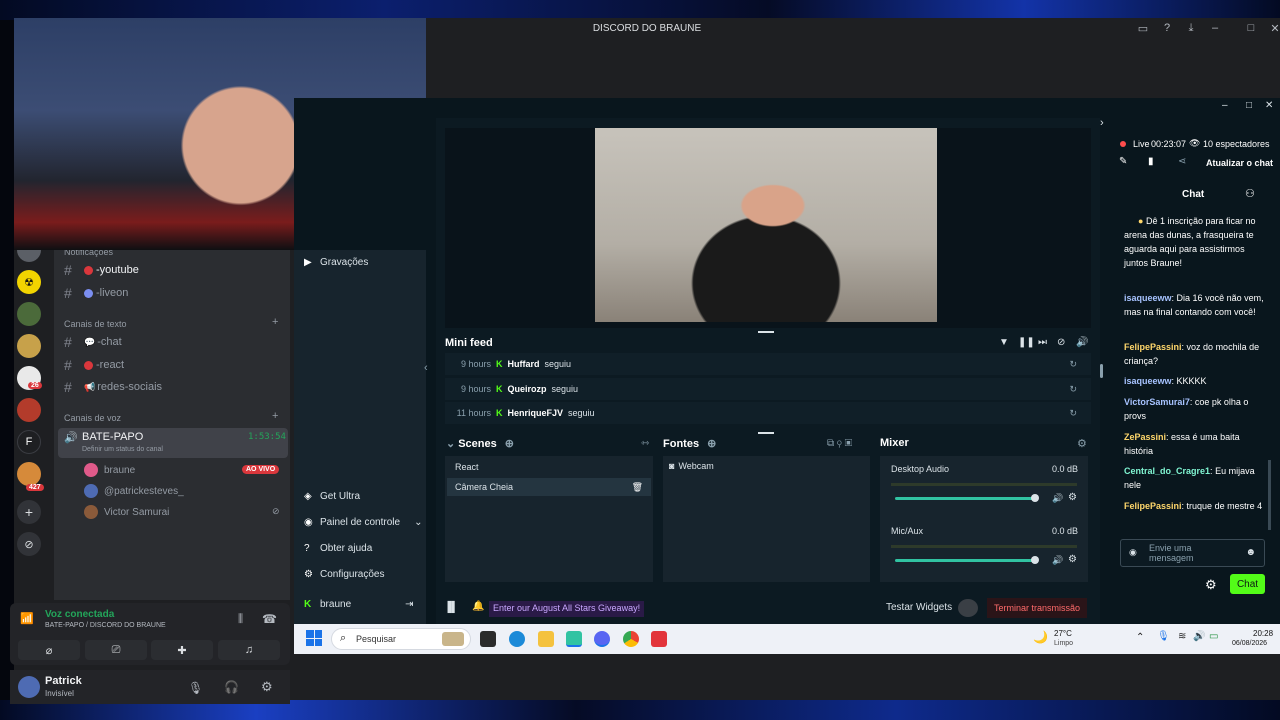 The width and height of the screenshot is (1280, 720). I want to click on scene-transition-icon: ⇿, so click(645, 443).